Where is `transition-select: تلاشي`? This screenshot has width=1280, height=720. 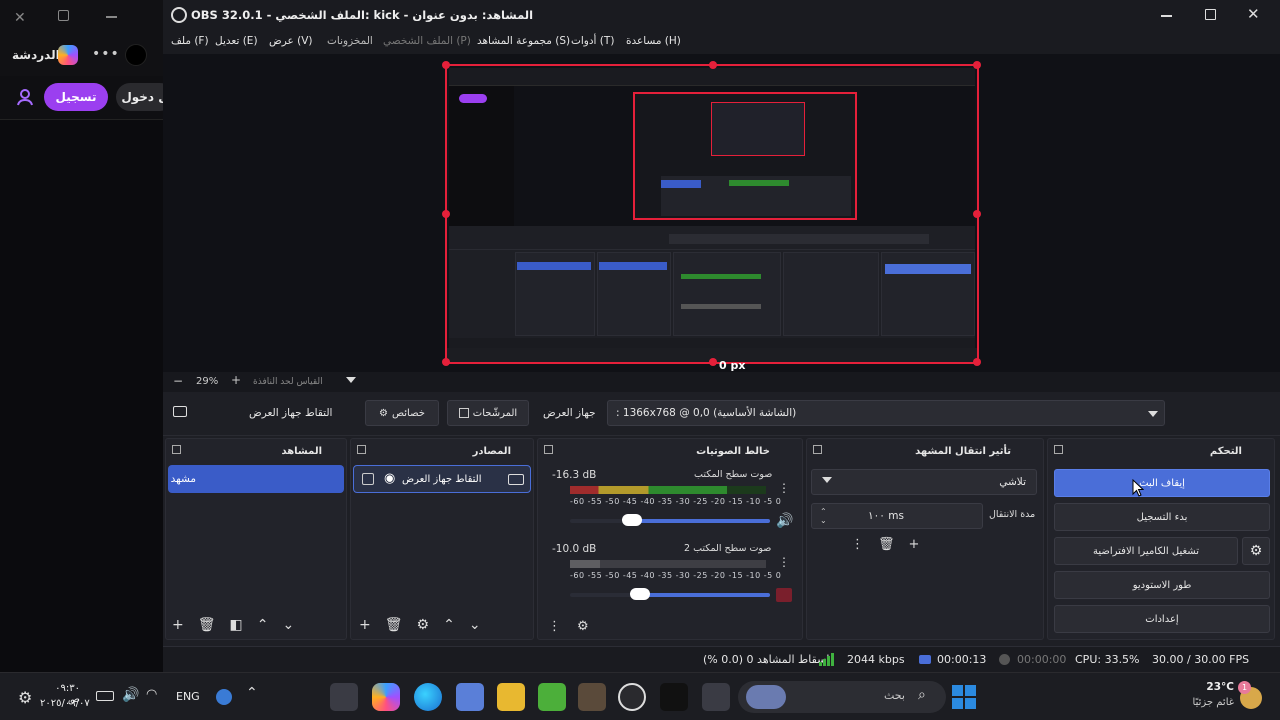 transition-select: تلاشي is located at coordinates (924, 482).